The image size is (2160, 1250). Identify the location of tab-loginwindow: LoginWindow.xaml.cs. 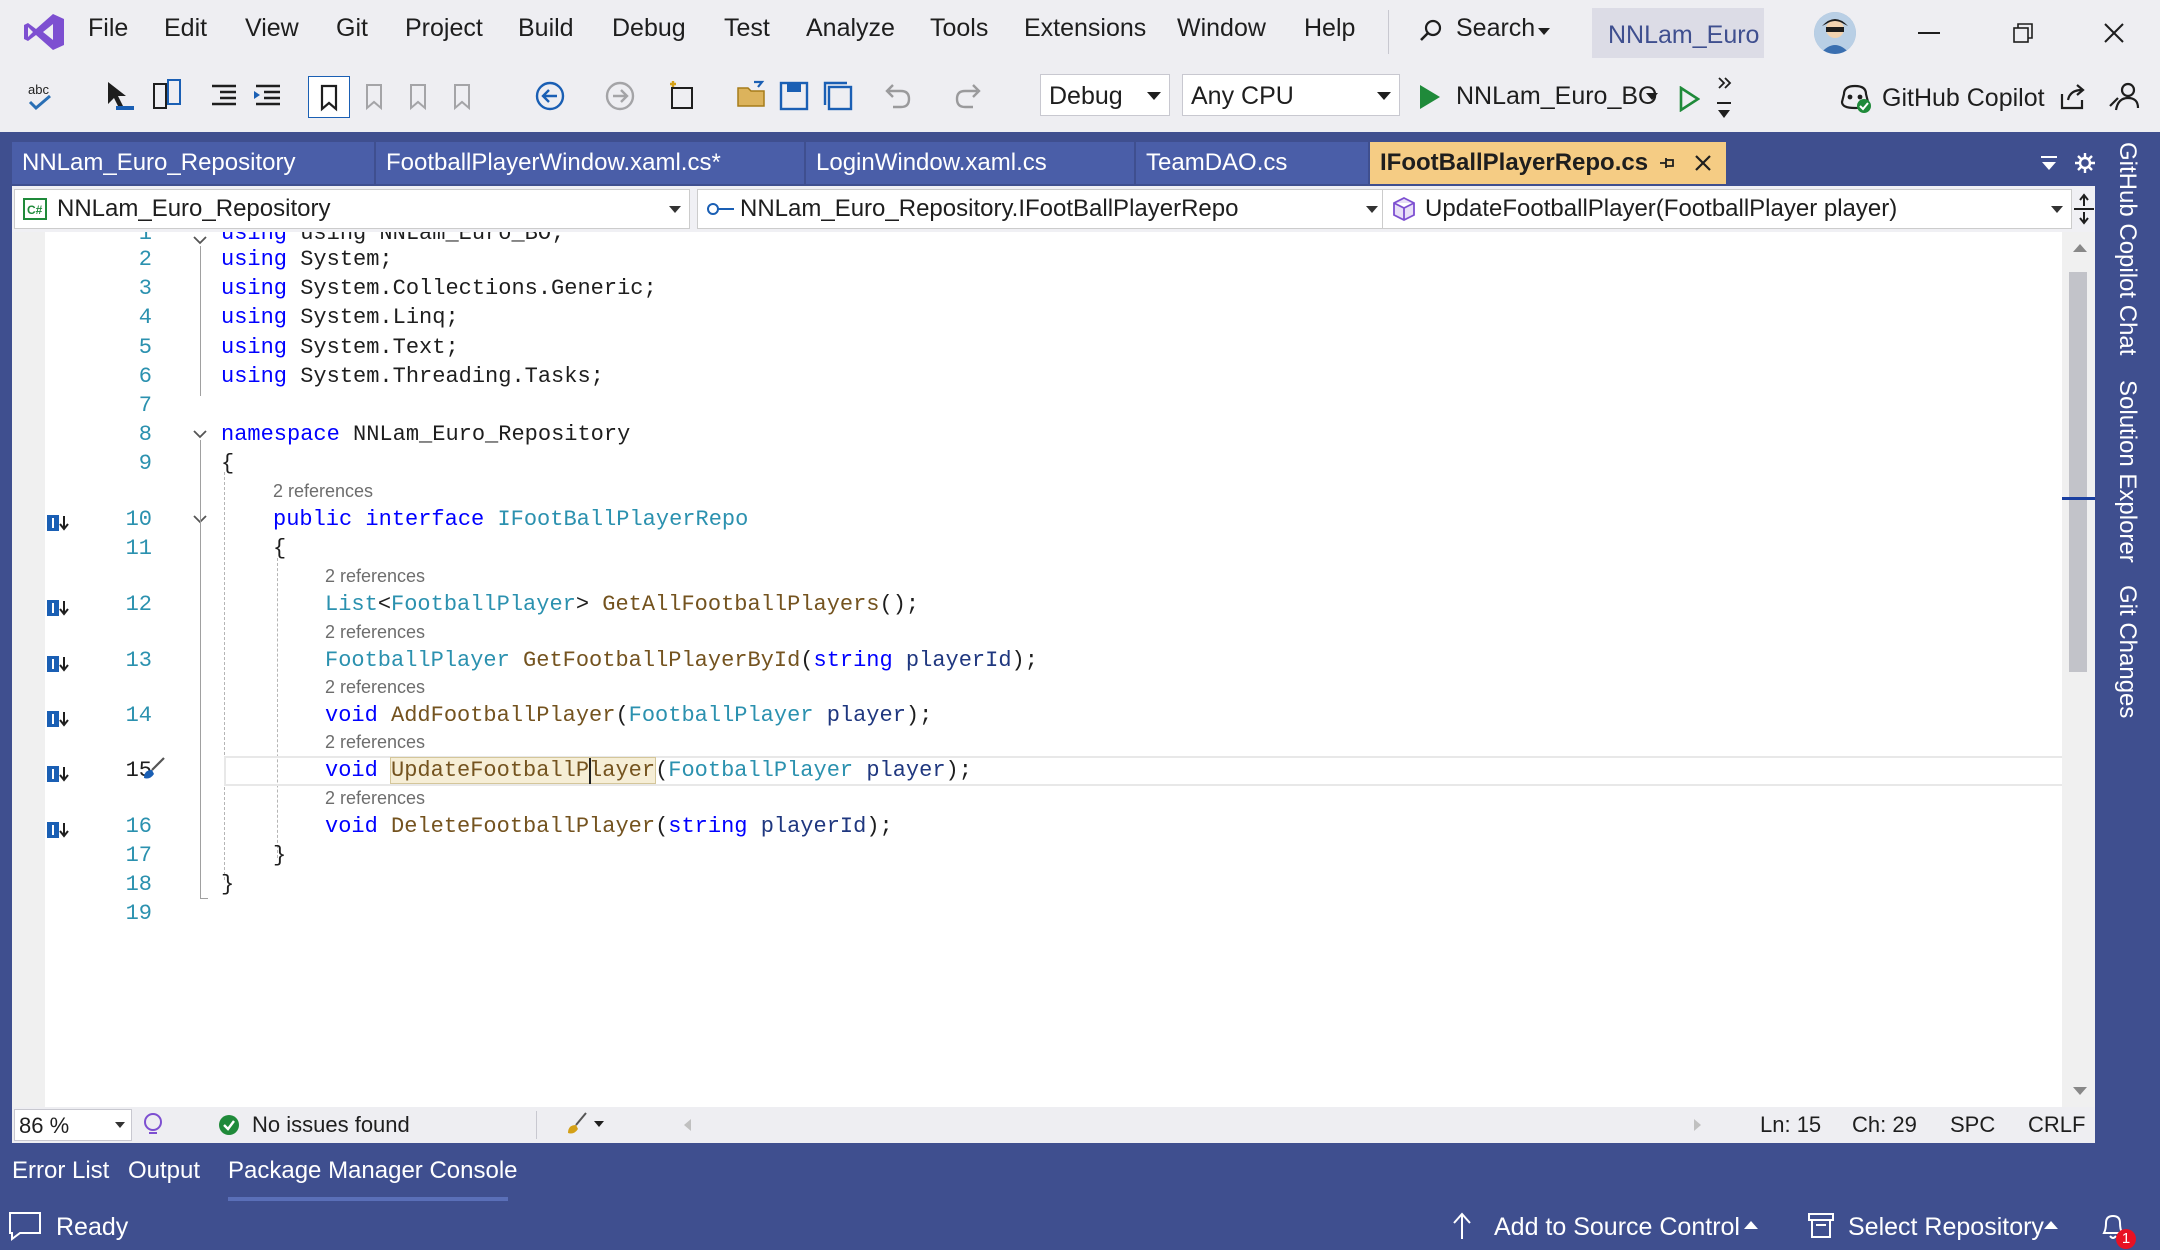
(970, 163).